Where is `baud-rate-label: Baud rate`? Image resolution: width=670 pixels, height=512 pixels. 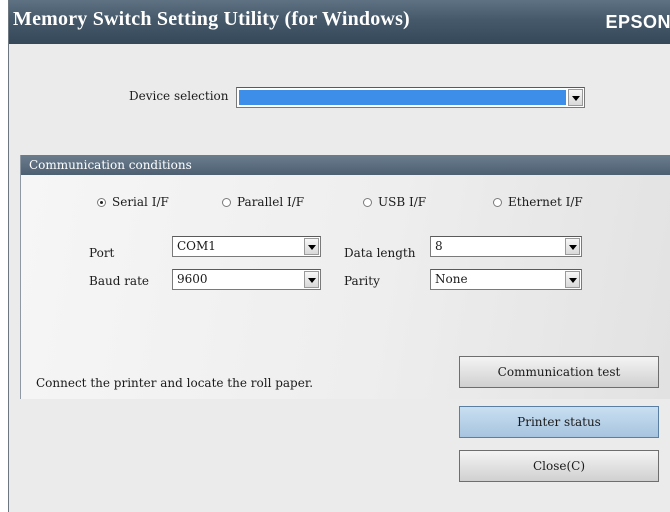
baud-rate-label: Baud rate is located at coordinates (119, 281).